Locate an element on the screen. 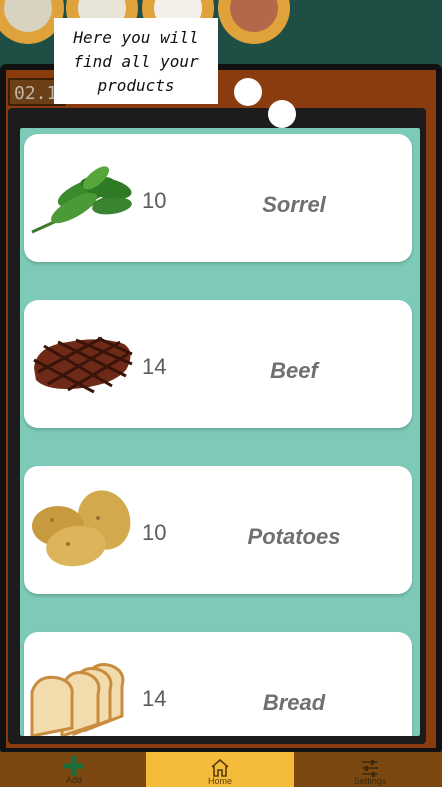 This screenshot has height=787, width=442. product-name: Bread is located at coordinates (294, 702).